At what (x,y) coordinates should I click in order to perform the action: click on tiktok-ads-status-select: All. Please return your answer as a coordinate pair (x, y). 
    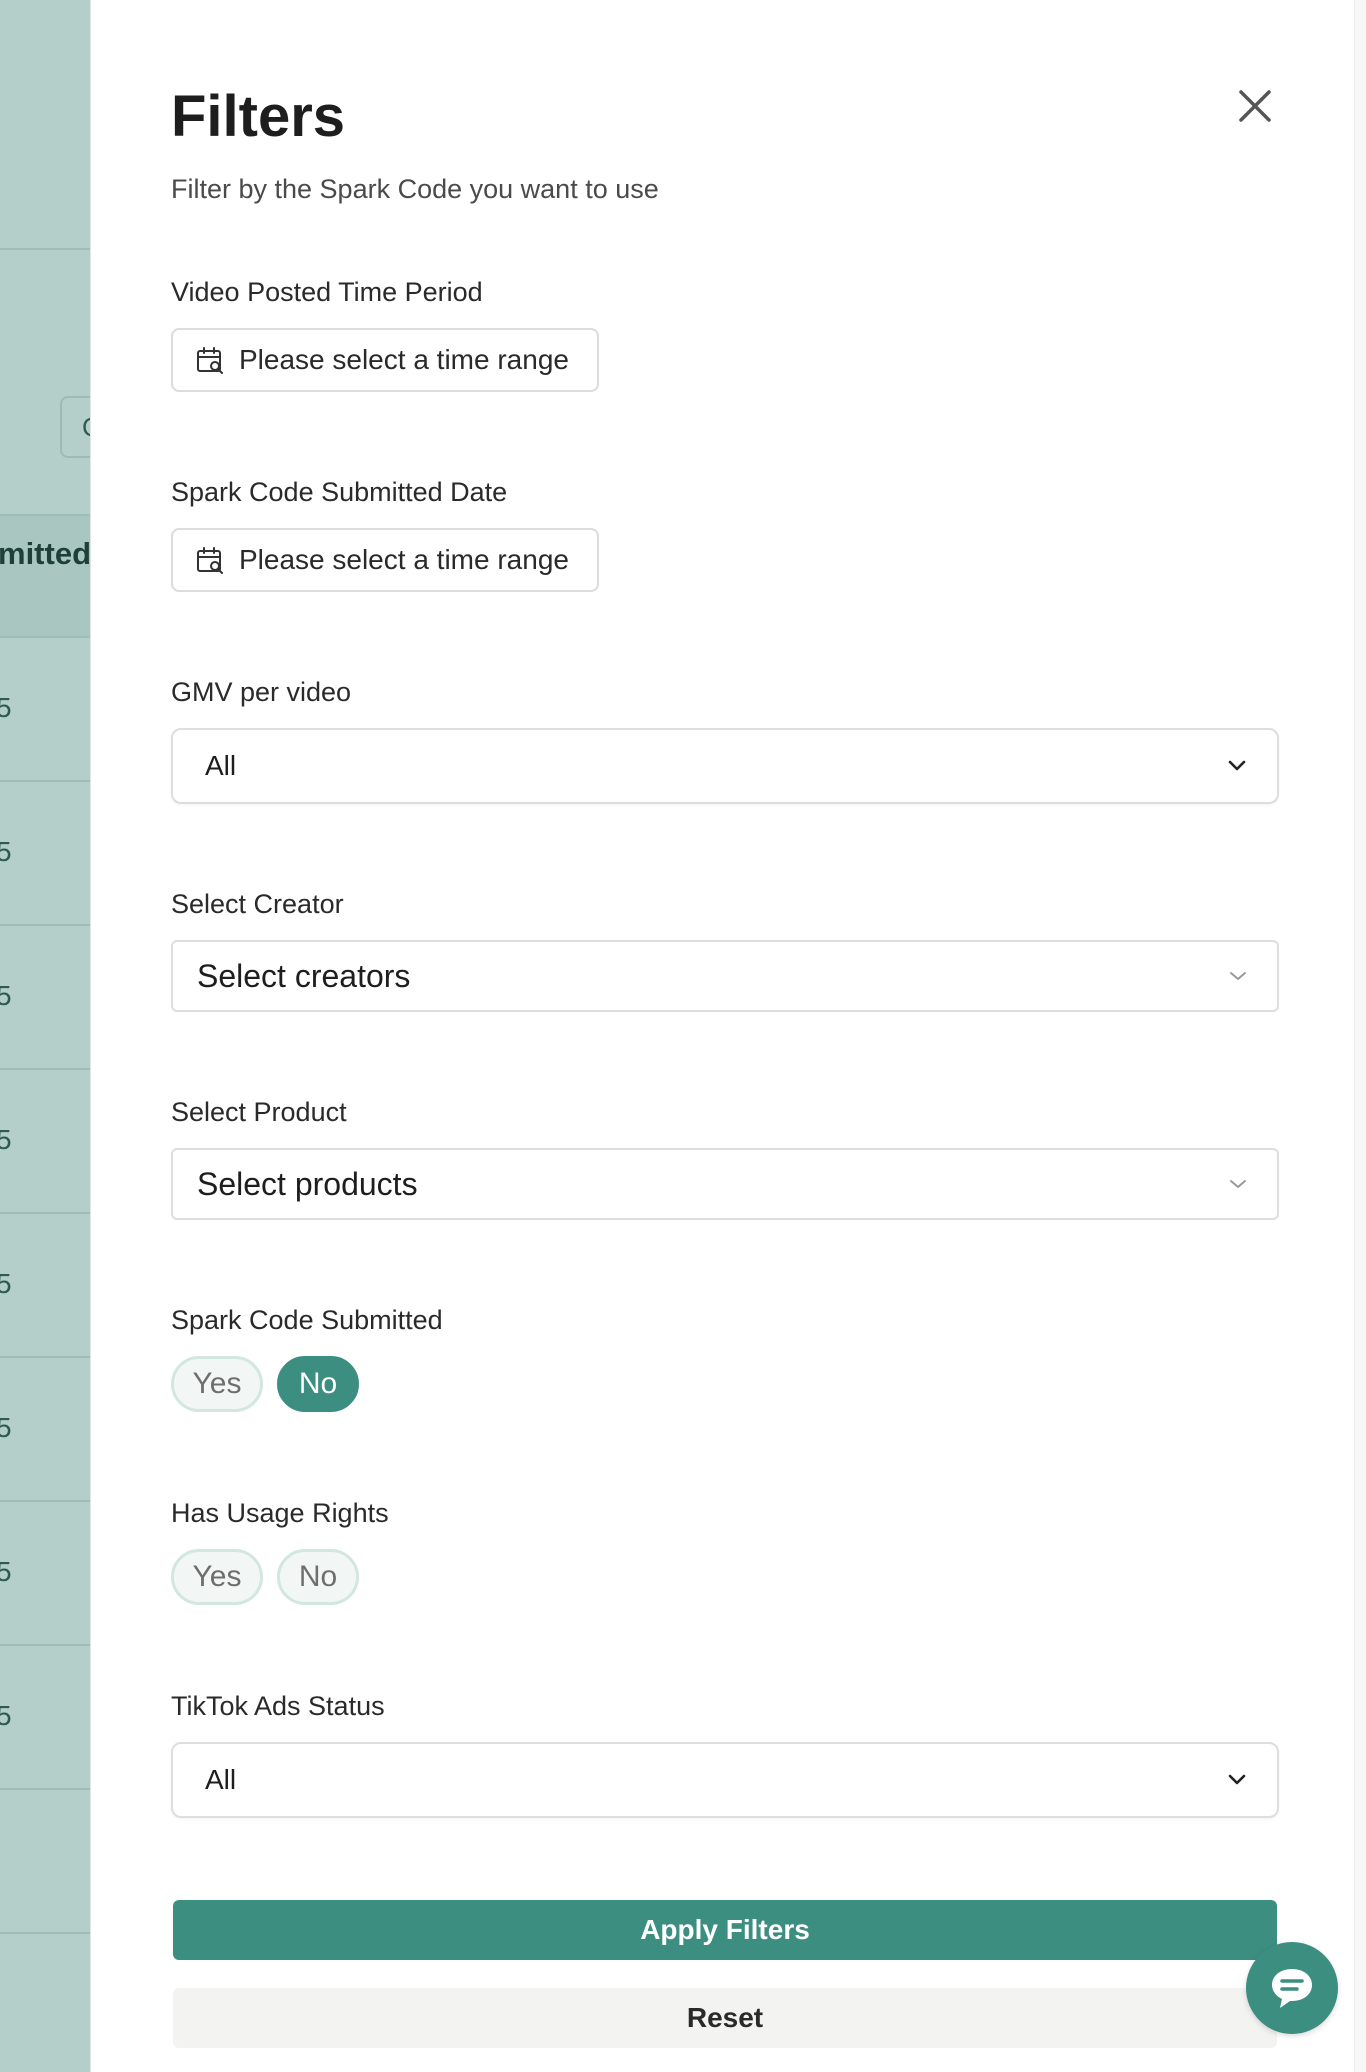
    Looking at the image, I should click on (725, 1780).